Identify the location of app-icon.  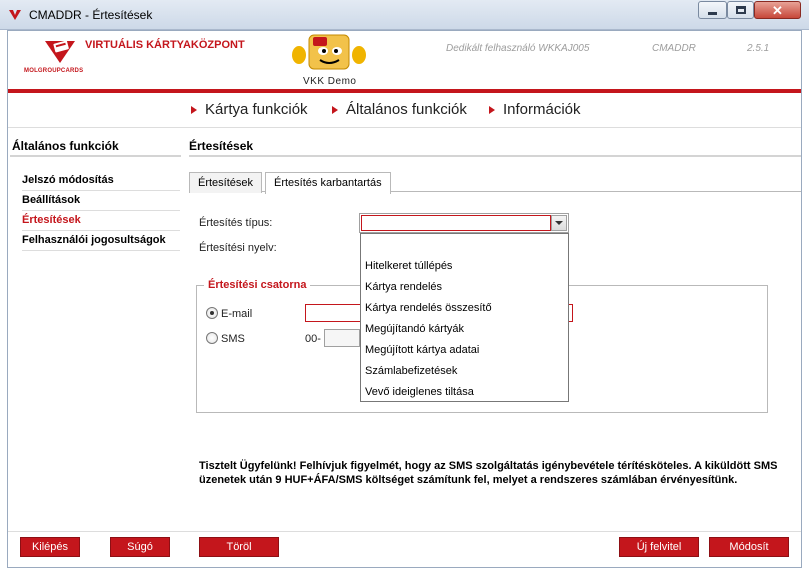
(15, 15).